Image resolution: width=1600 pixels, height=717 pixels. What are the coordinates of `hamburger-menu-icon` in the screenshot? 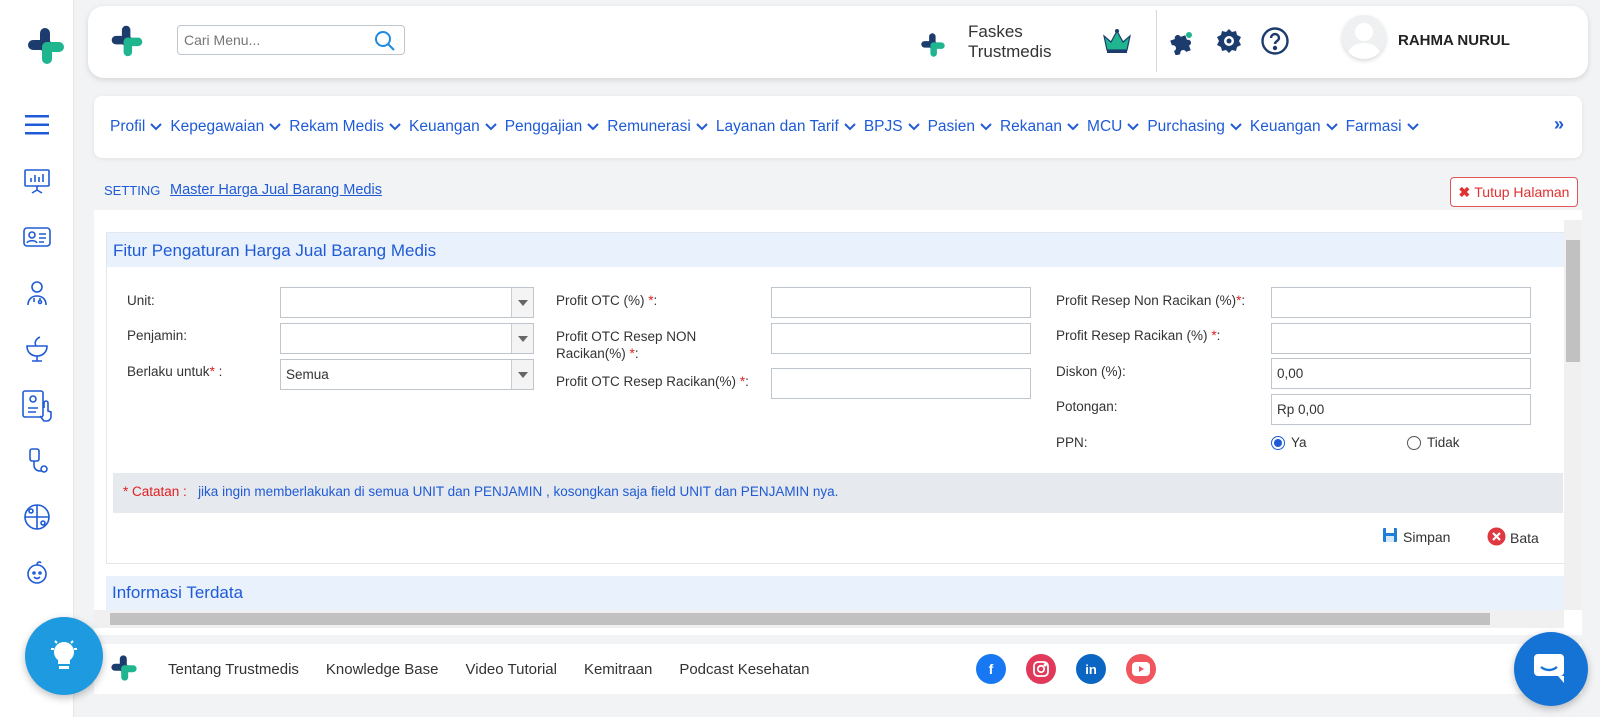 It's located at (37, 125).